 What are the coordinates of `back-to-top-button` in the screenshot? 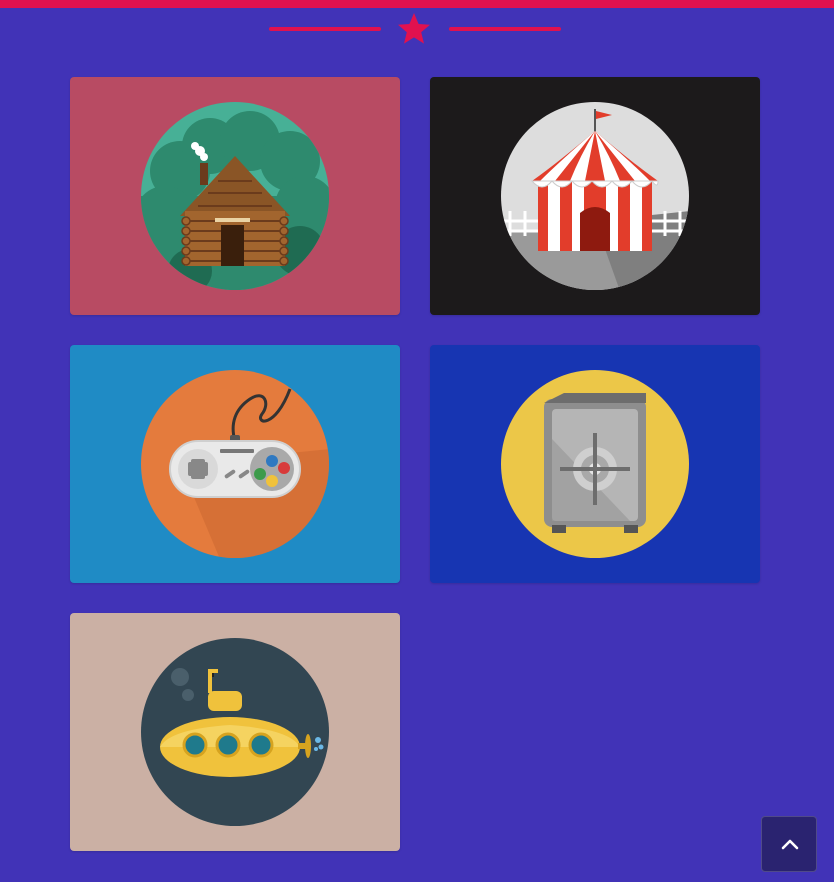 It's located at (789, 844).